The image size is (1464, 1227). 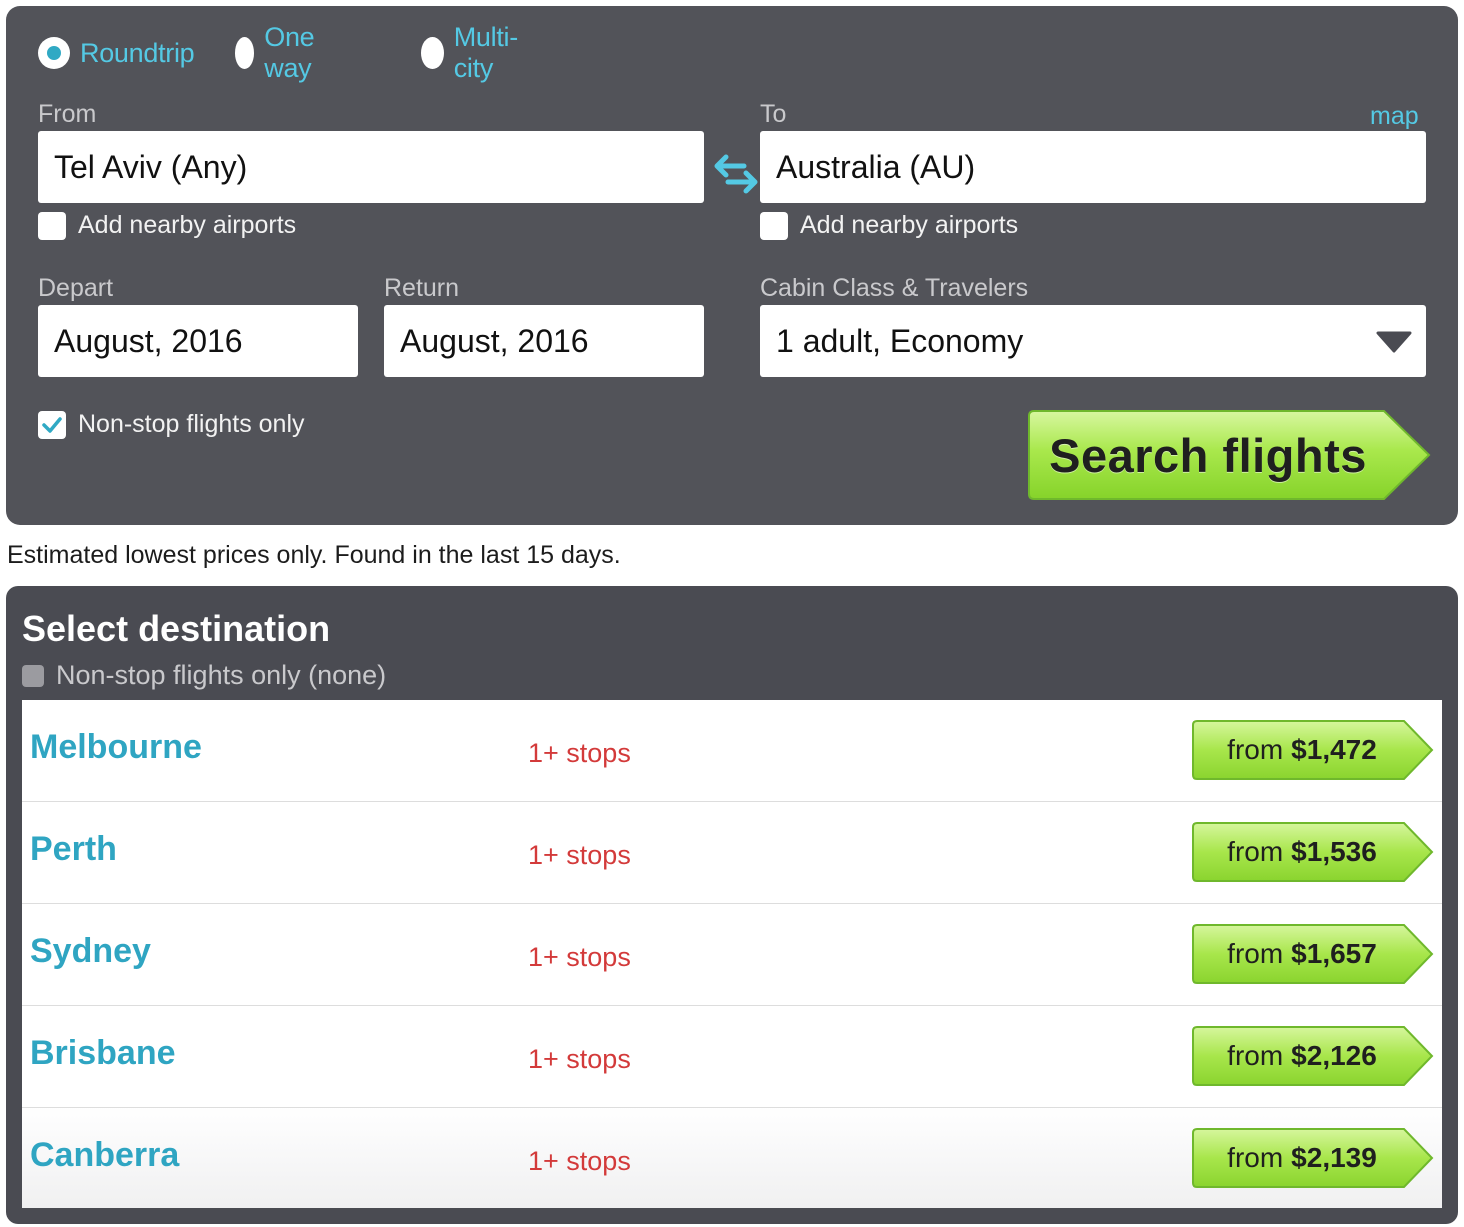 I want to click on triangle-down-icon, so click(x=1394, y=342).